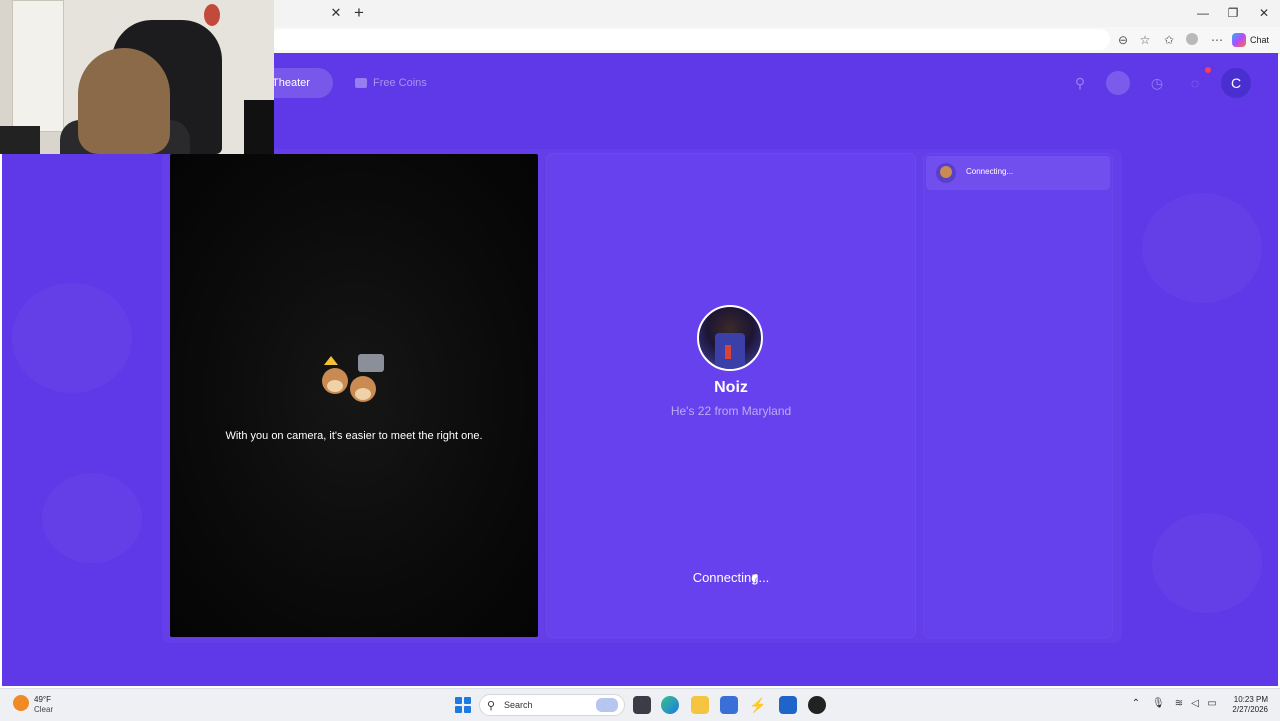  What do you see at coordinates (1264, 13) in the screenshot?
I see `close-window-button: ✕` at bounding box center [1264, 13].